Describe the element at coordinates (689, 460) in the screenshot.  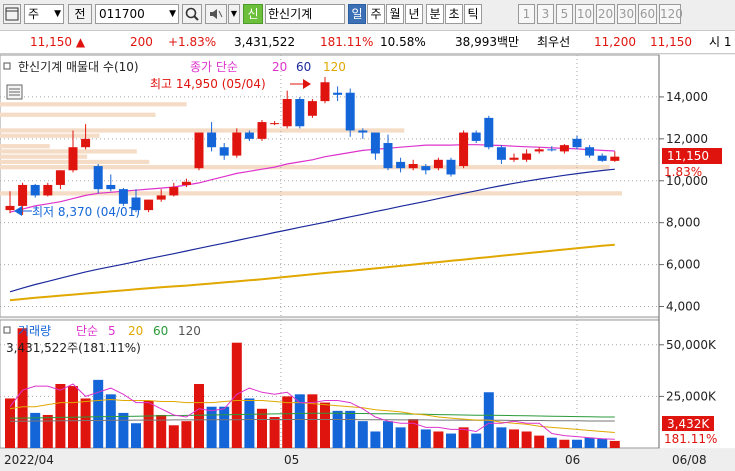
I see `x-label-06-08: 06/08` at that location.